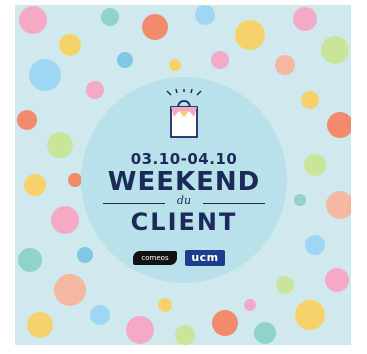 The image size is (367, 354). Describe the element at coordinates (205, 258) in the screenshot. I see `ucm-logo: ucm` at that location.